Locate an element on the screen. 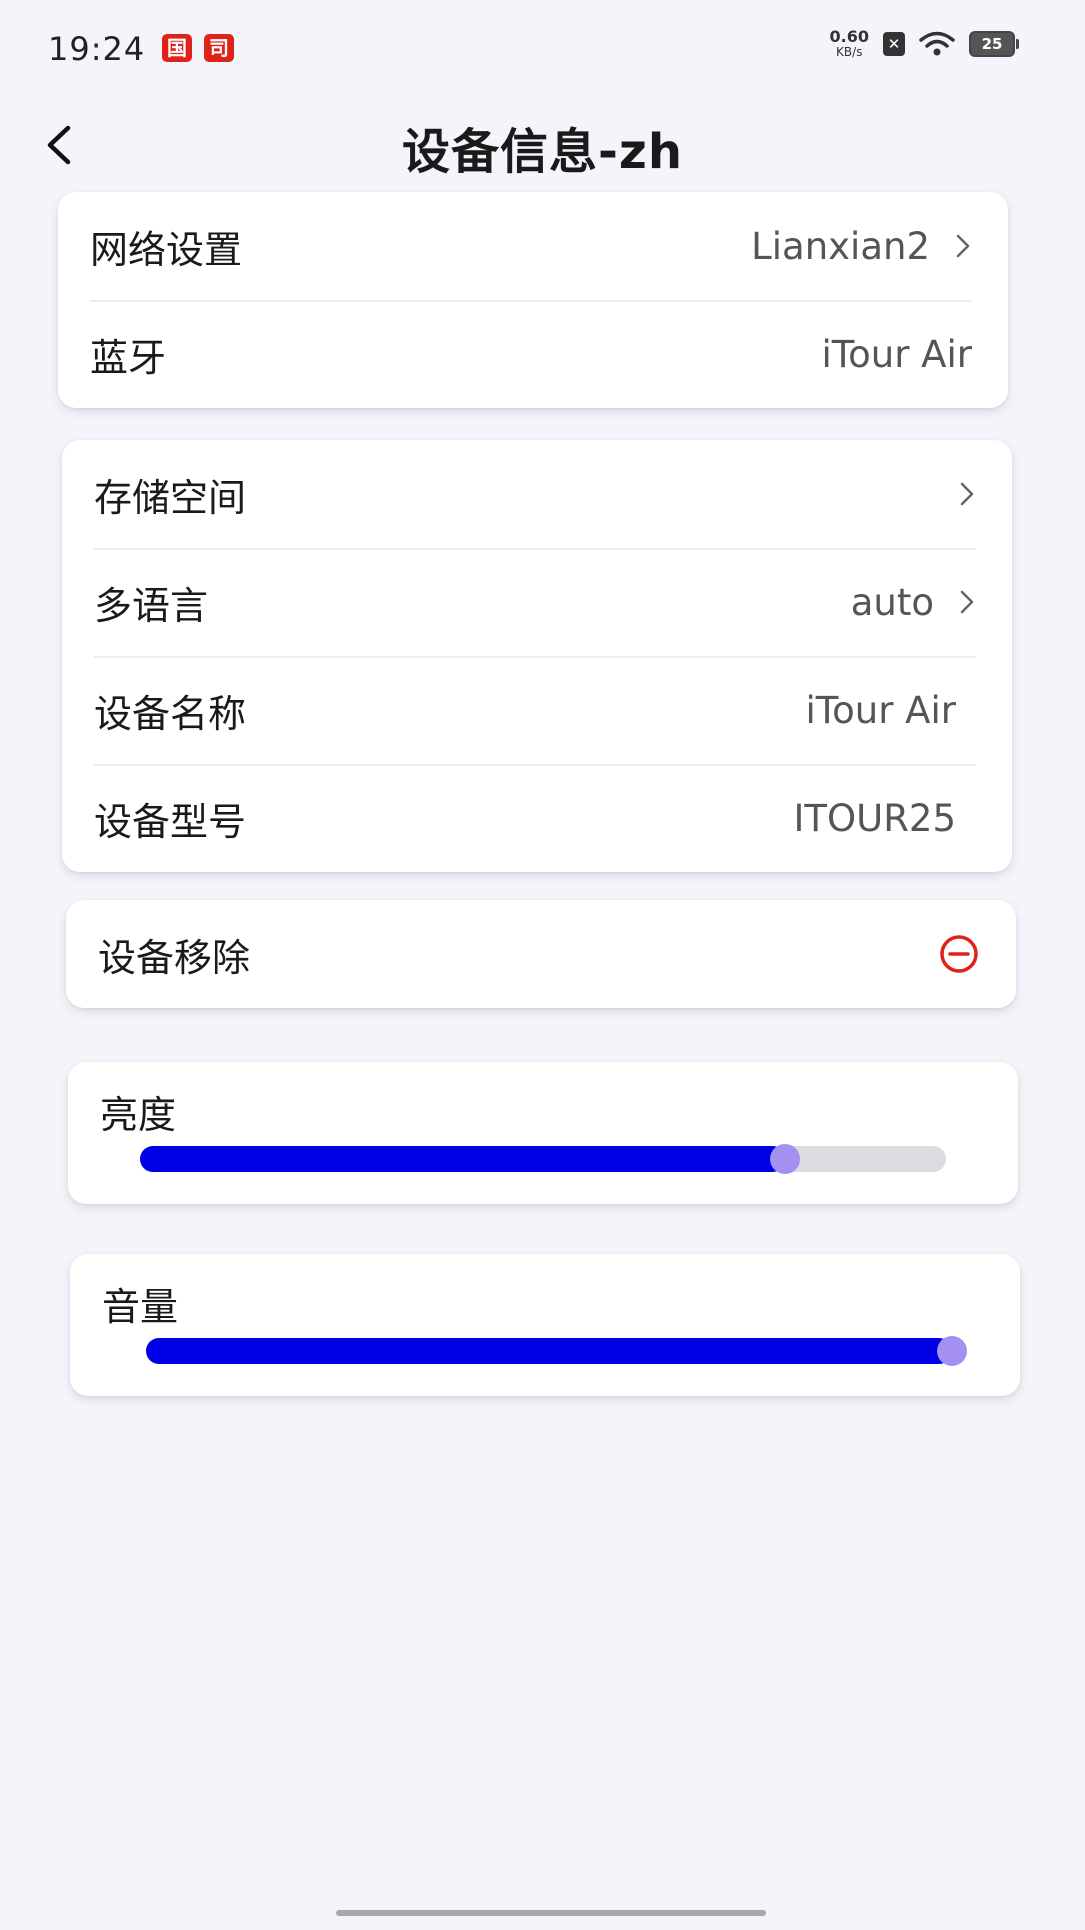 The width and height of the screenshot is (1085, 1930). device-model-row: 设备型号 ITOUR25 is located at coordinates (537, 818).